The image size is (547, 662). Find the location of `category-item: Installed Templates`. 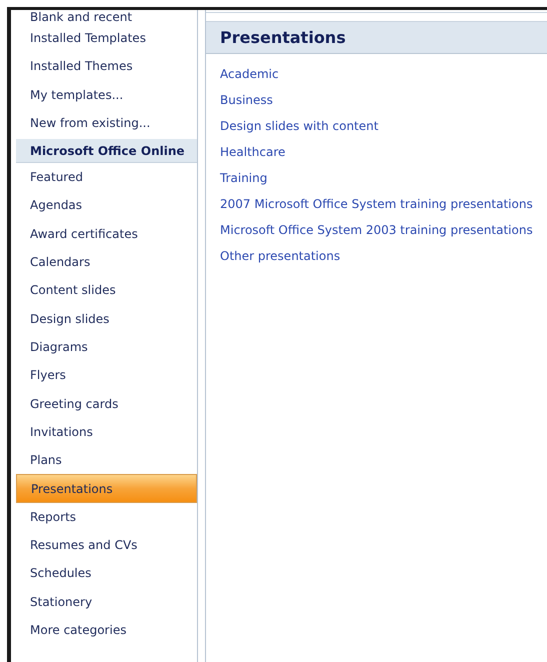

category-item: Installed Templates is located at coordinates (106, 38).